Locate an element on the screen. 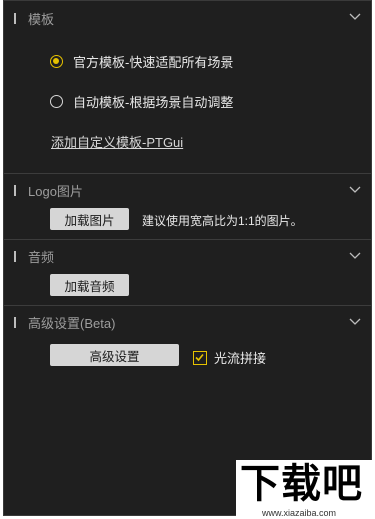  load-audio-button: 加载音频 is located at coordinates (89, 285).